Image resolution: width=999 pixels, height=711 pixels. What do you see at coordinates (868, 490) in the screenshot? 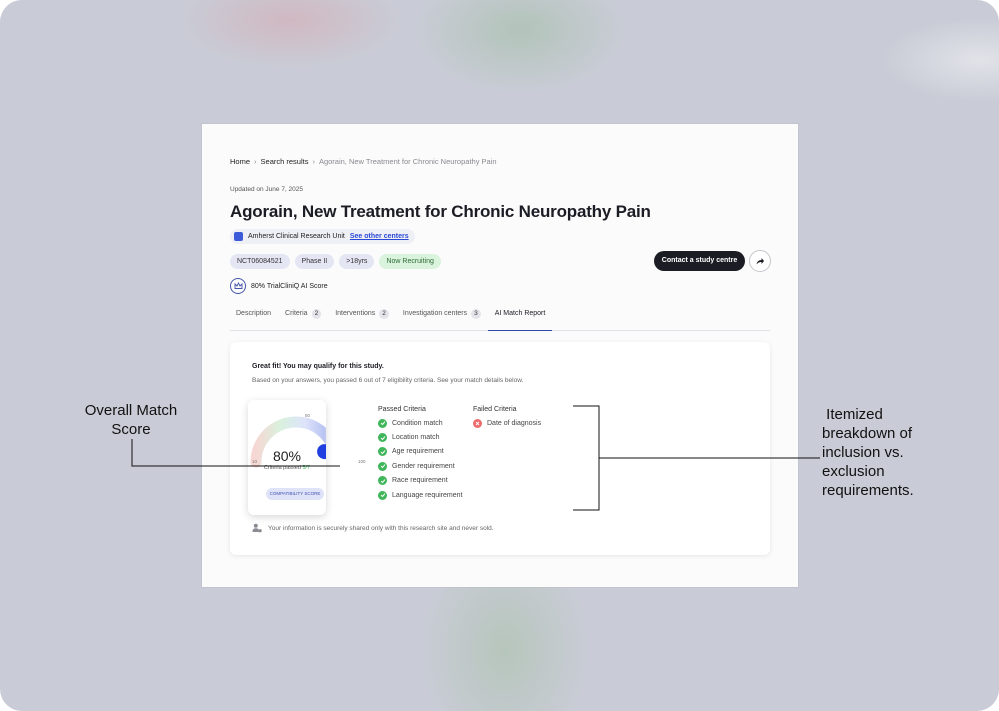
I see `callout-text: requirements.` at bounding box center [868, 490].